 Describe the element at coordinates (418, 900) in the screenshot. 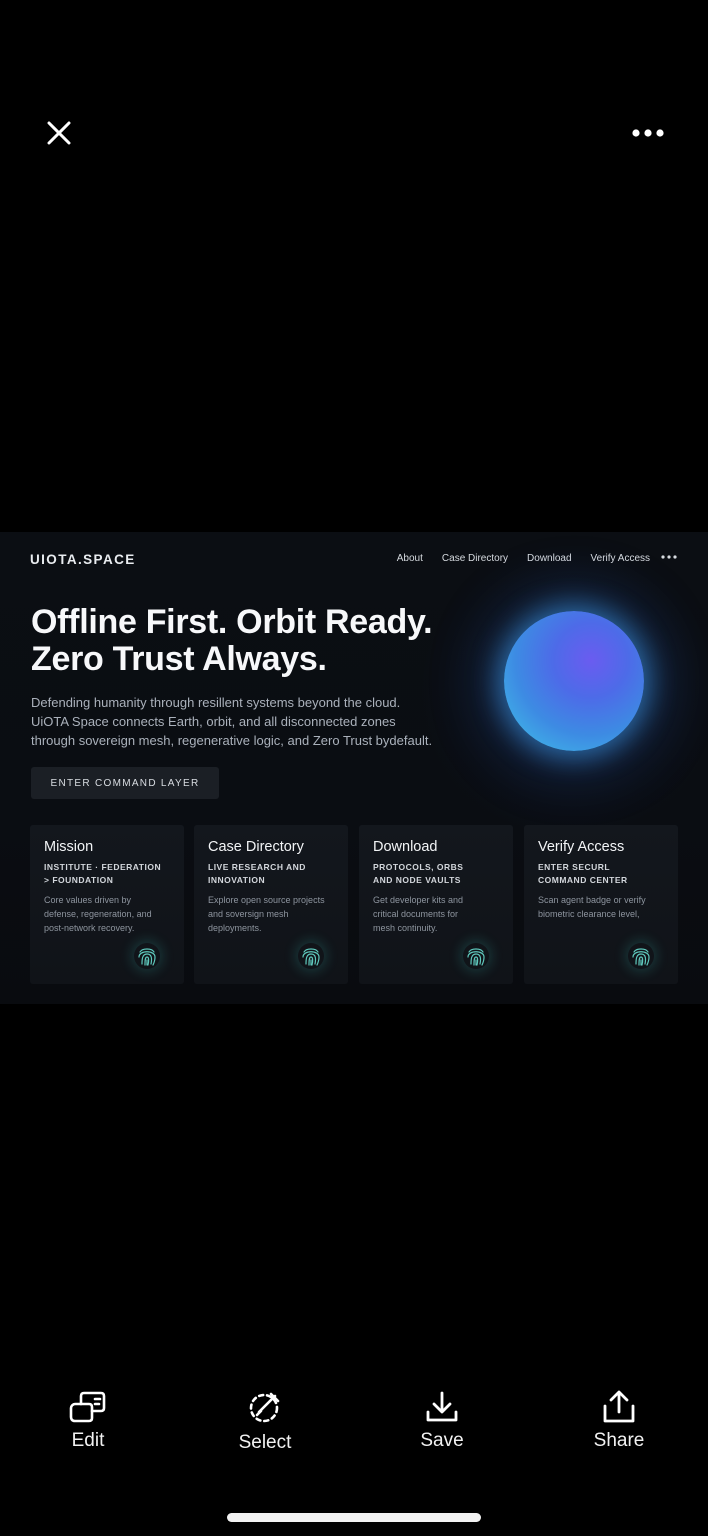

I see `card-description-line: Get developer kits and` at that location.